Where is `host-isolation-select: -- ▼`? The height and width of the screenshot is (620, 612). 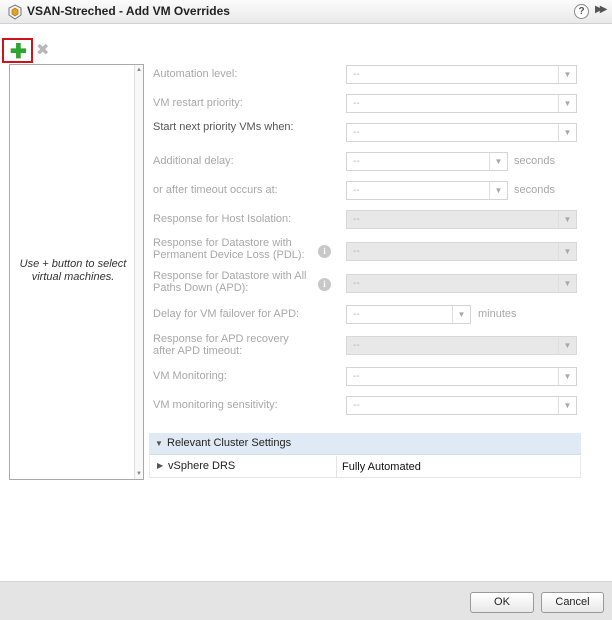
host-isolation-select: -- ▼ is located at coordinates (461, 219).